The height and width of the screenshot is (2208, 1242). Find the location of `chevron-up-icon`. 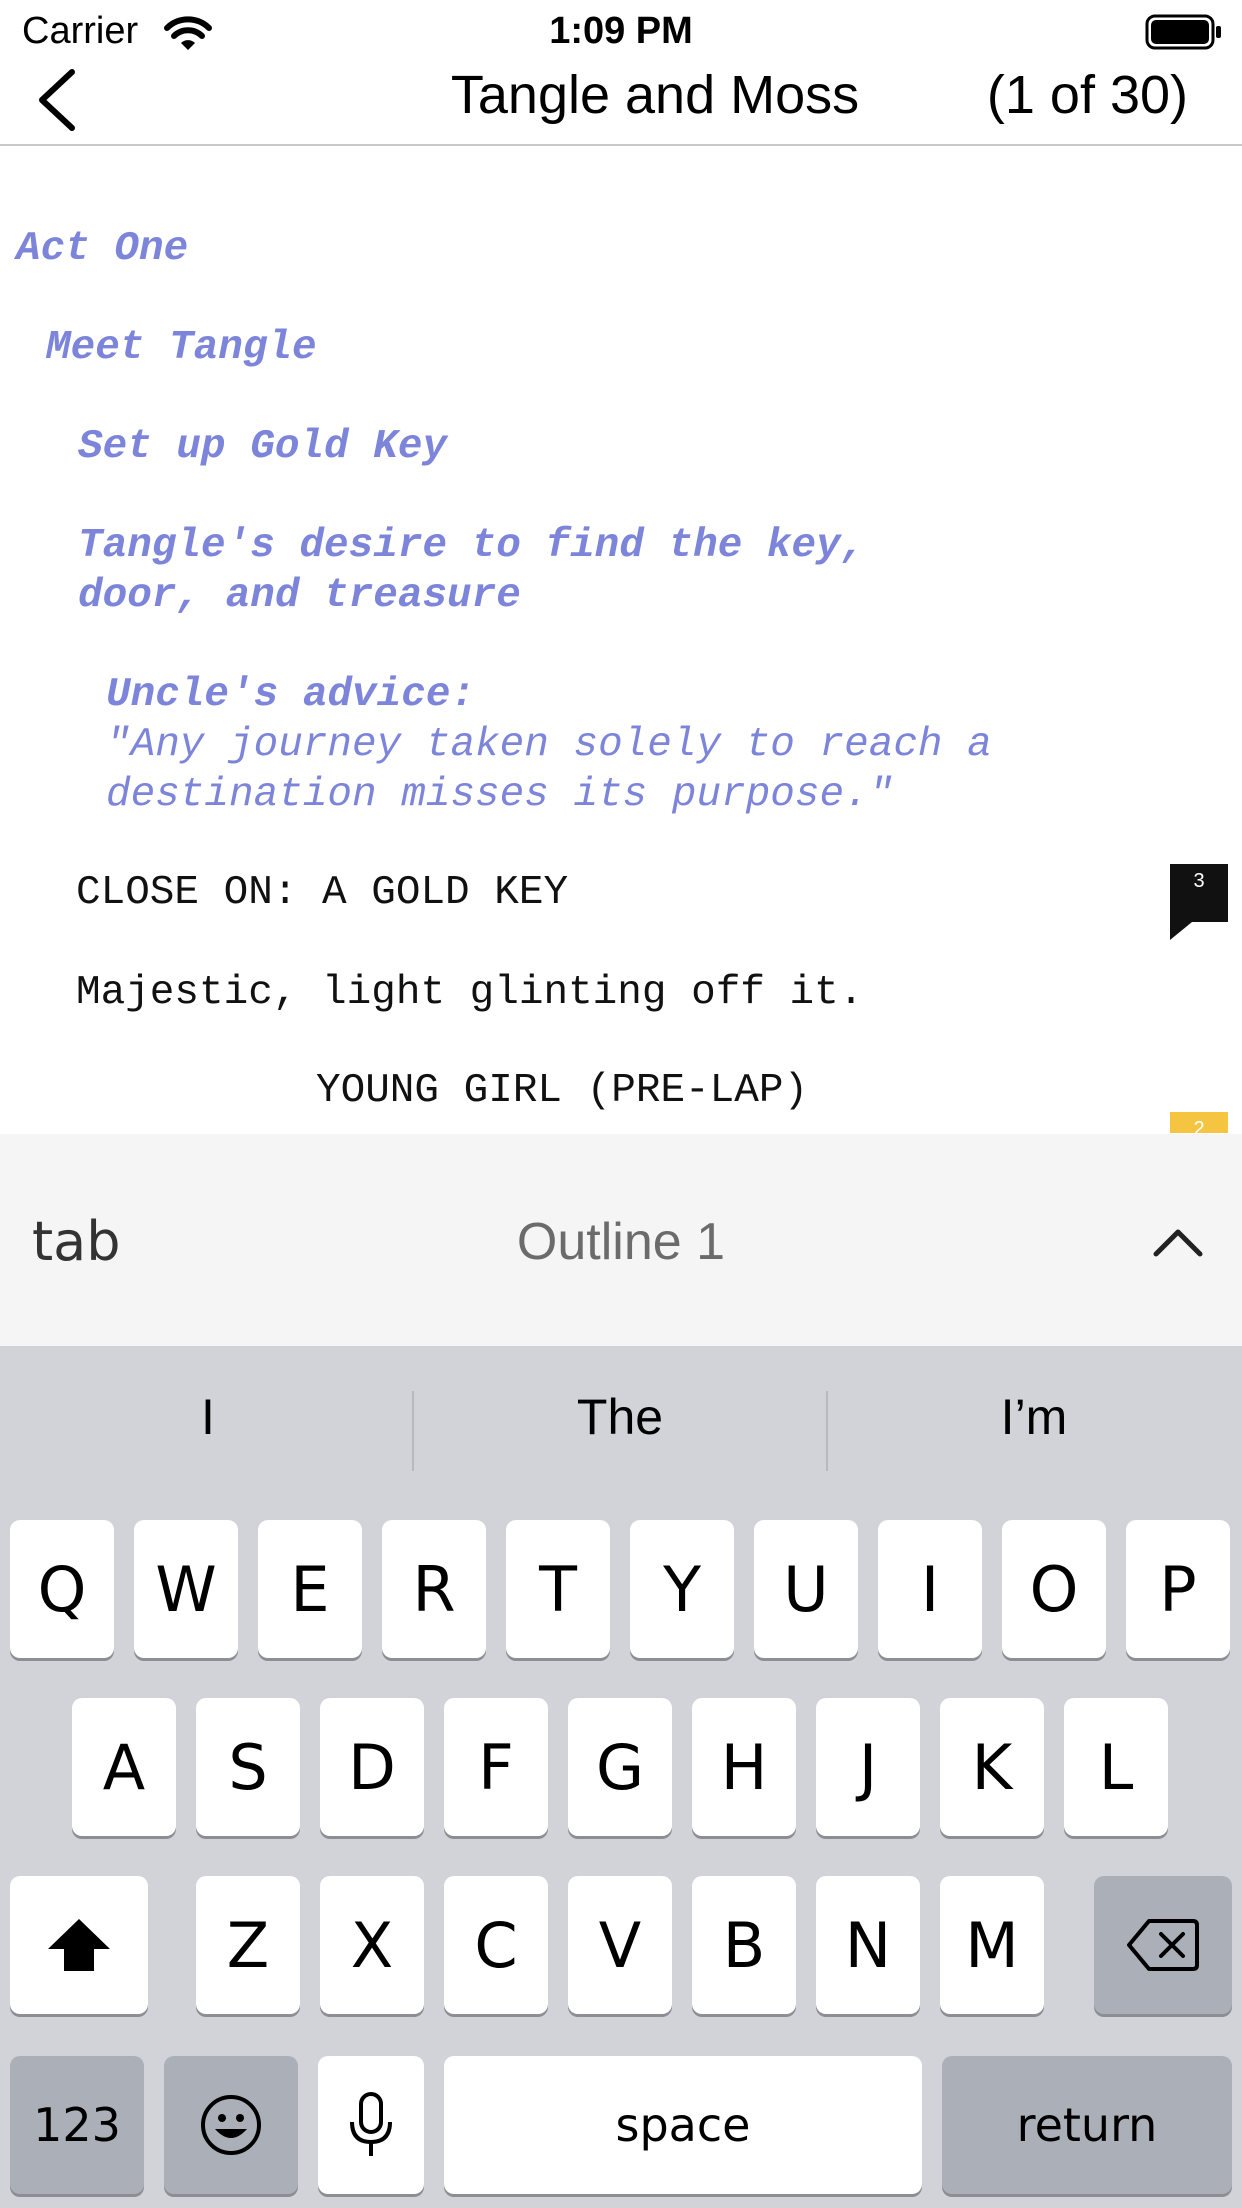

chevron-up-icon is located at coordinates (1178, 1243).